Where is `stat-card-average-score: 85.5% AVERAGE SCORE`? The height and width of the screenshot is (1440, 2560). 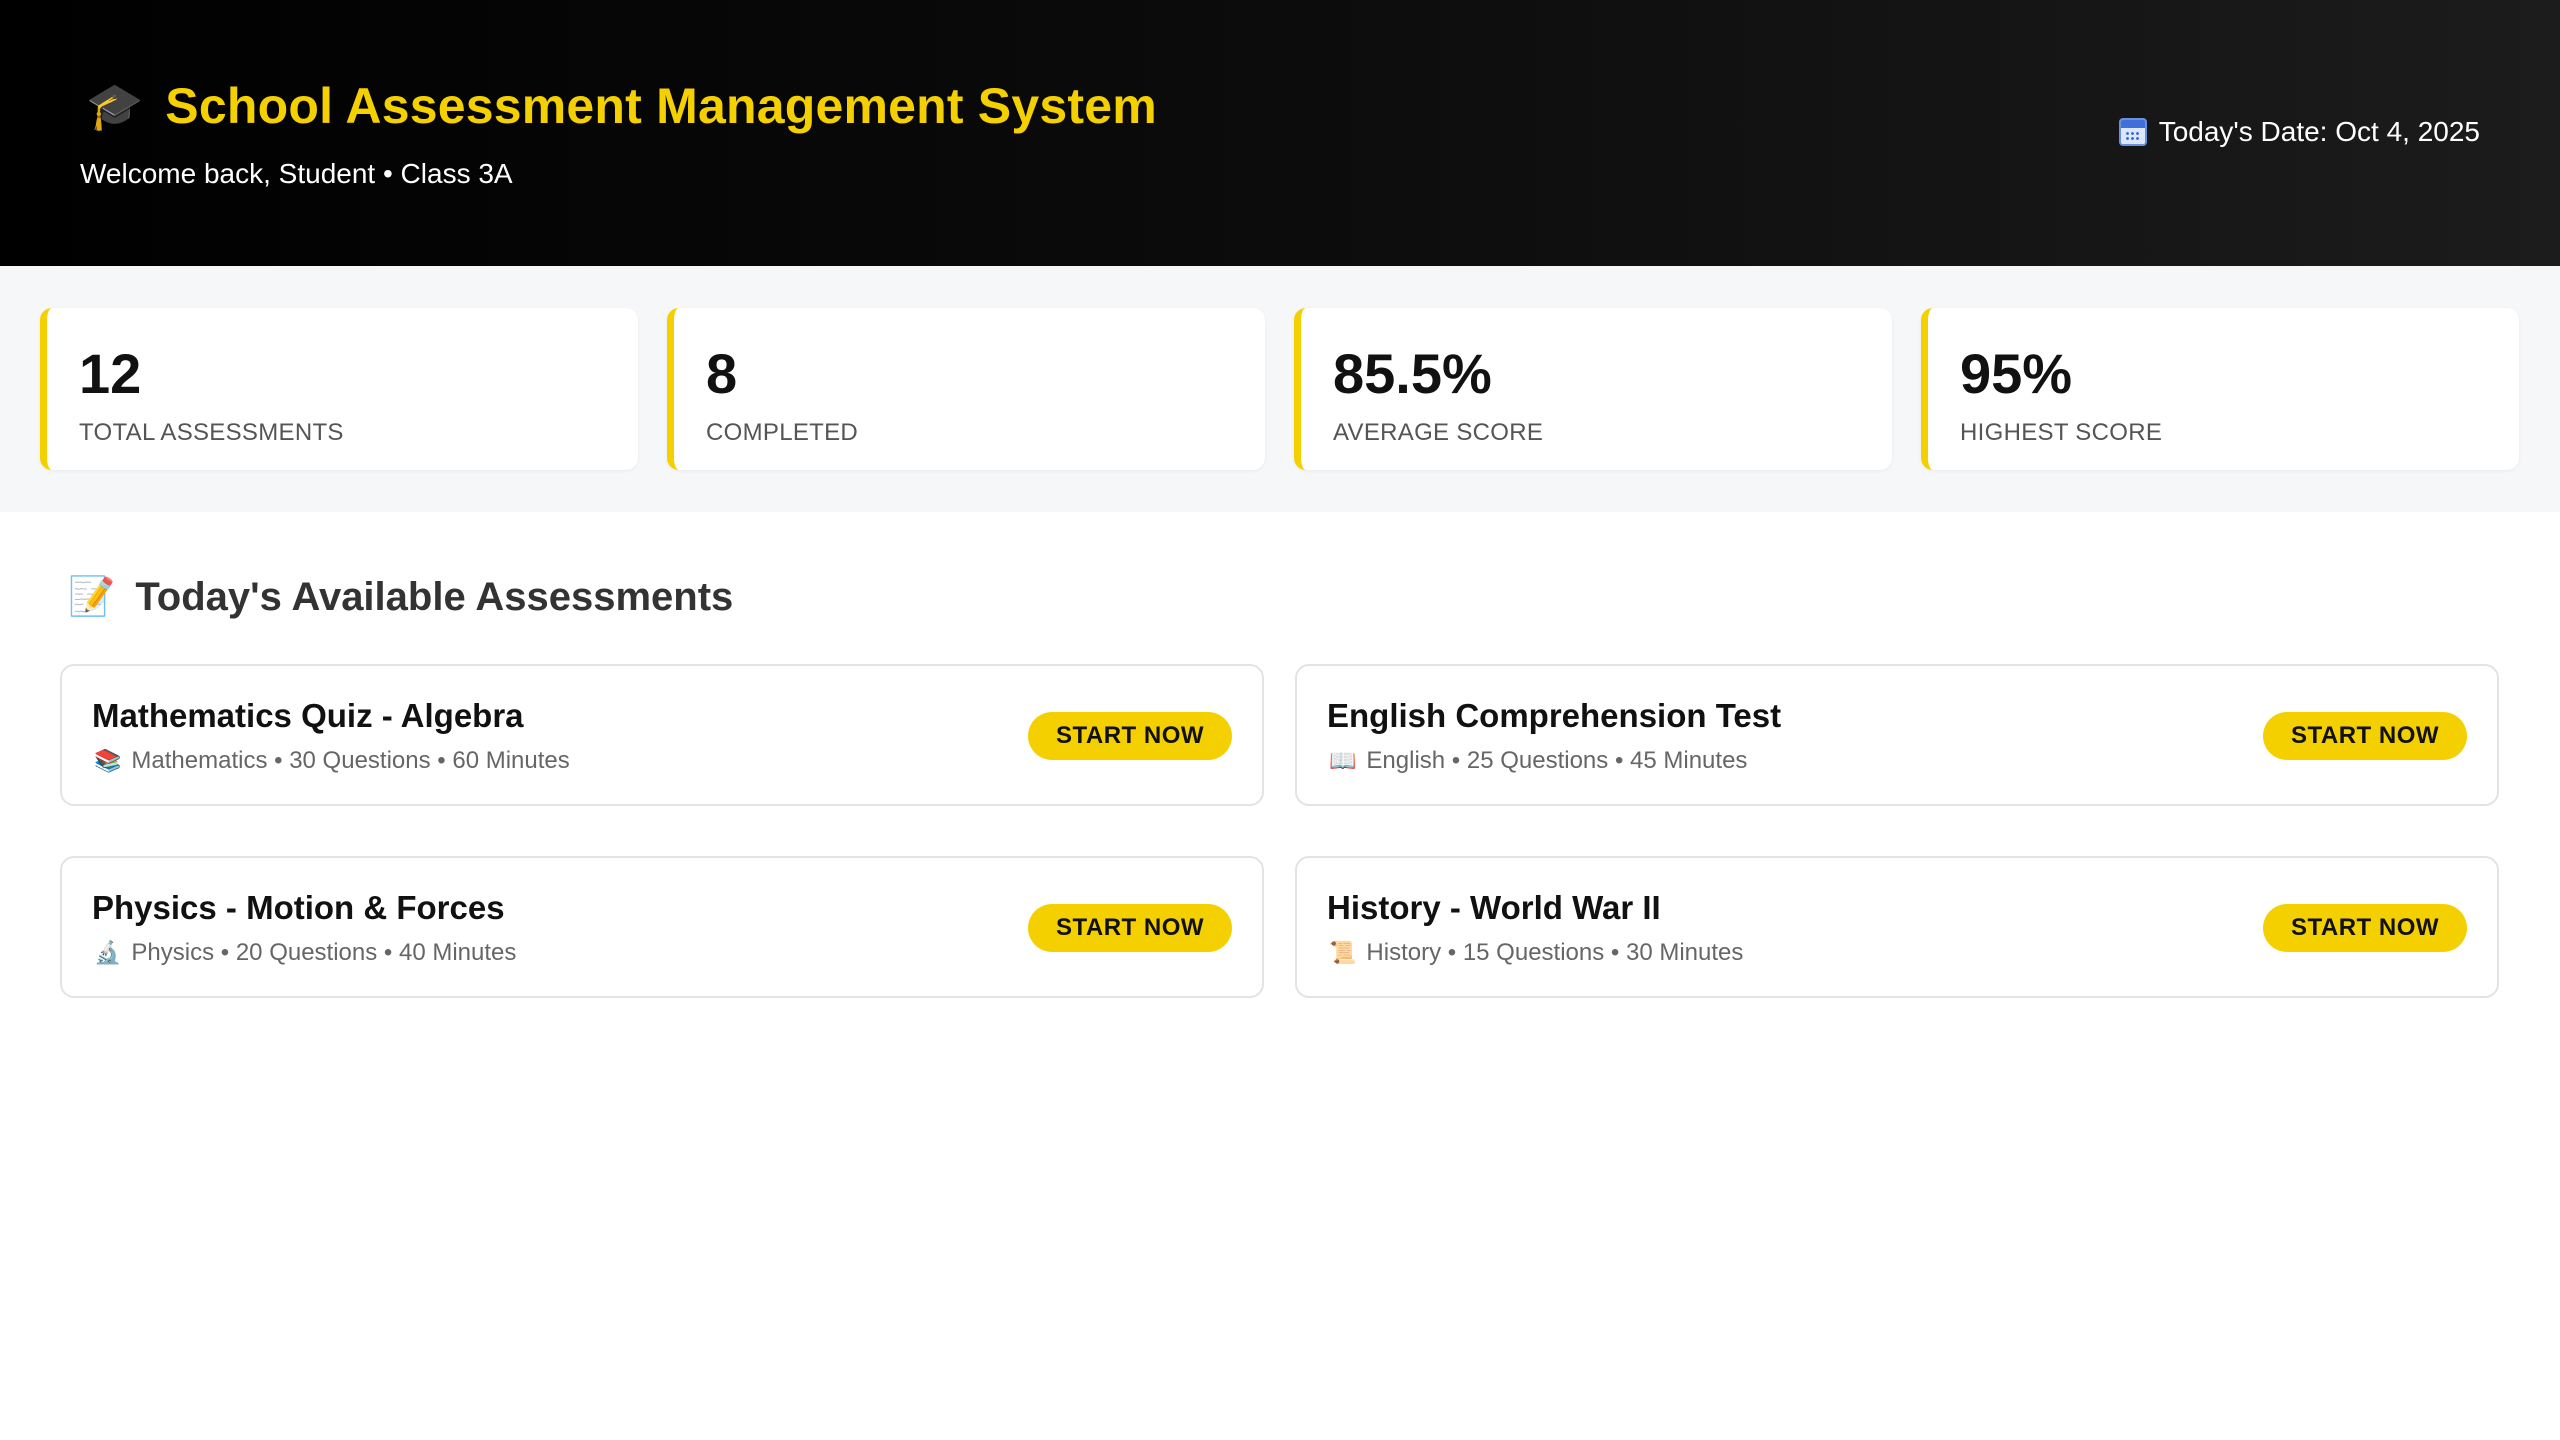
stat-card-average-score: 85.5% AVERAGE SCORE is located at coordinates (1593, 389).